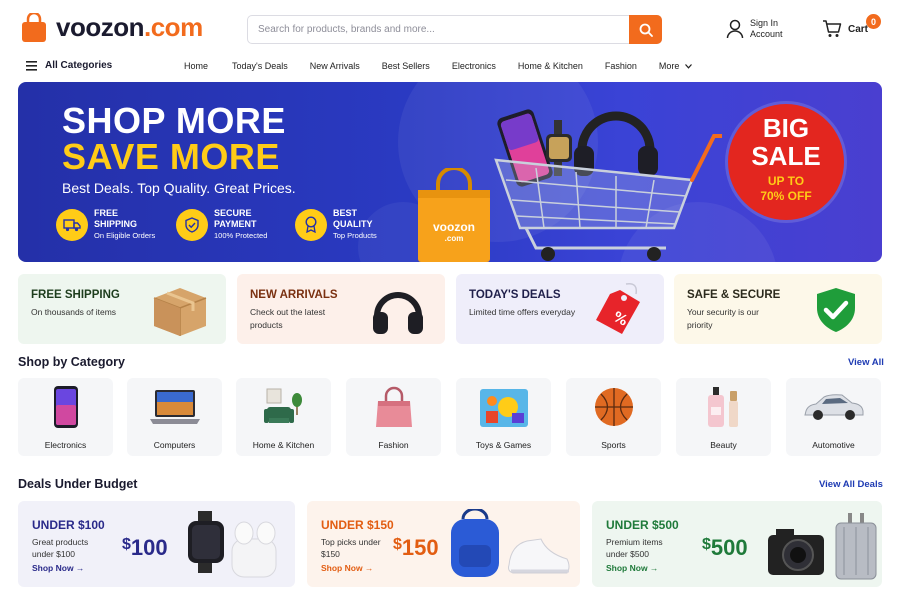 This screenshot has height=600, width=900. I want to click on hero-feature-text: SECURE PAYMENT 100% Protected, so click(240, 224).